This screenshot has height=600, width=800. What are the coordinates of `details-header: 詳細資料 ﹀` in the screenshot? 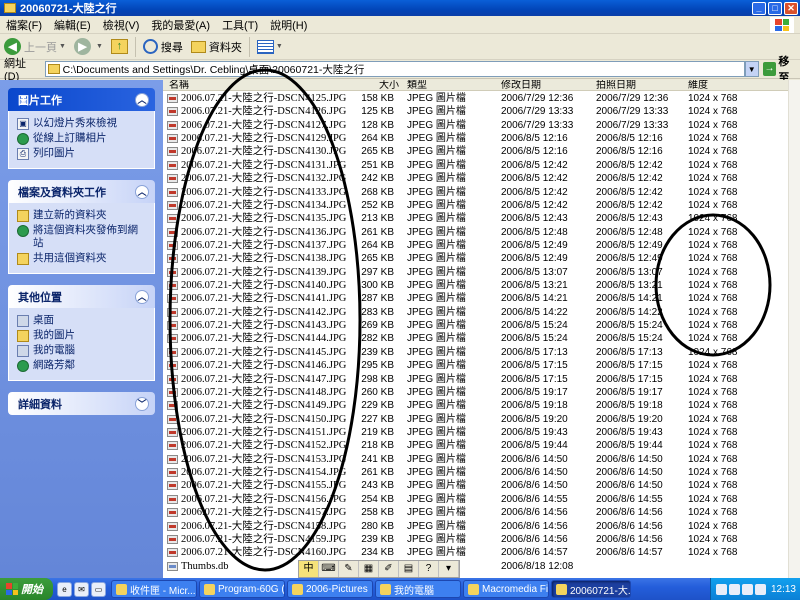 It's located at (81, 403).